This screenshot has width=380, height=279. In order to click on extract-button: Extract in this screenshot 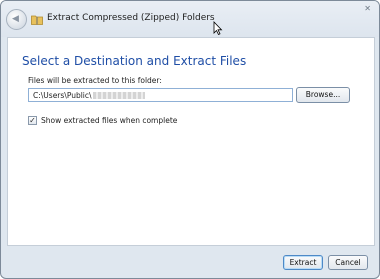, I will do `click(303, 262)`.